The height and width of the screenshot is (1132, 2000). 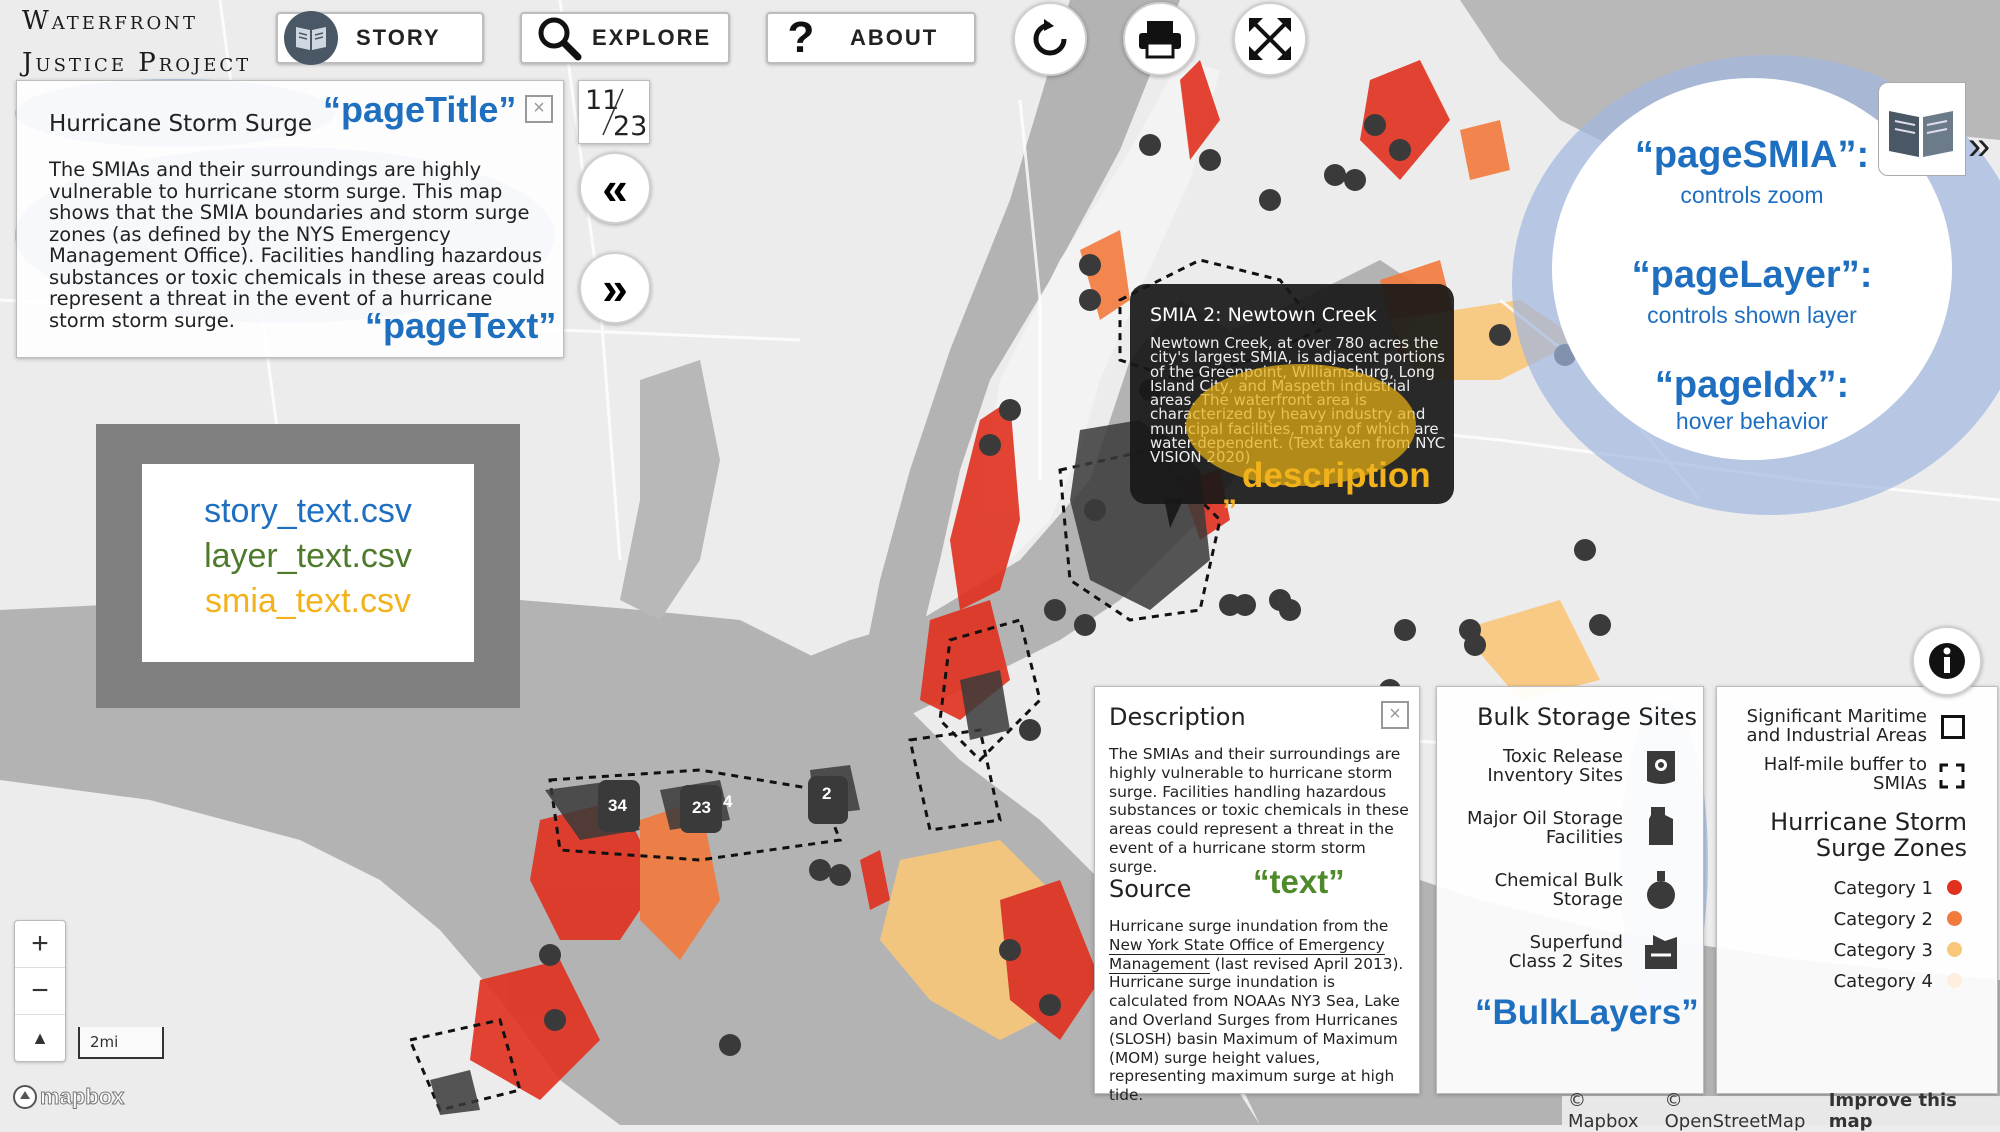 I want to click on category-3-swatch, so click(x=1954, y=949).